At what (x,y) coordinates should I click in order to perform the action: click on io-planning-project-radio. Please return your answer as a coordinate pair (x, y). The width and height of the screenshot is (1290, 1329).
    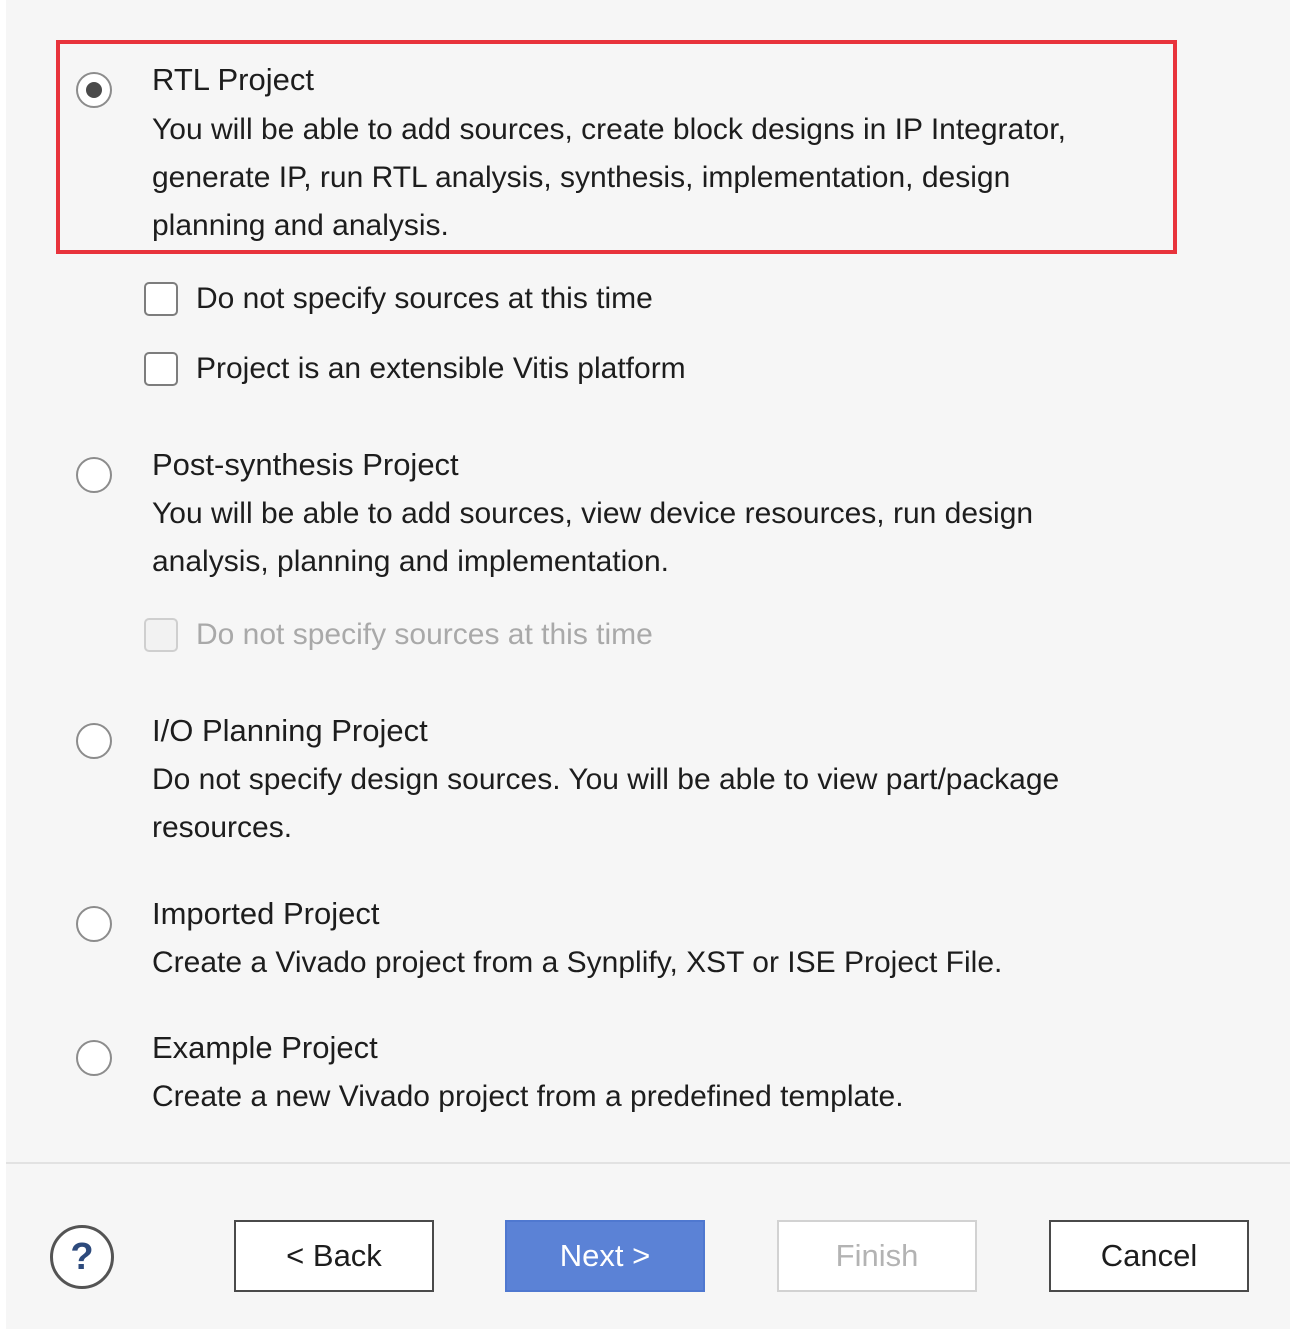
    Looking at the image, I should click on (94, 741).